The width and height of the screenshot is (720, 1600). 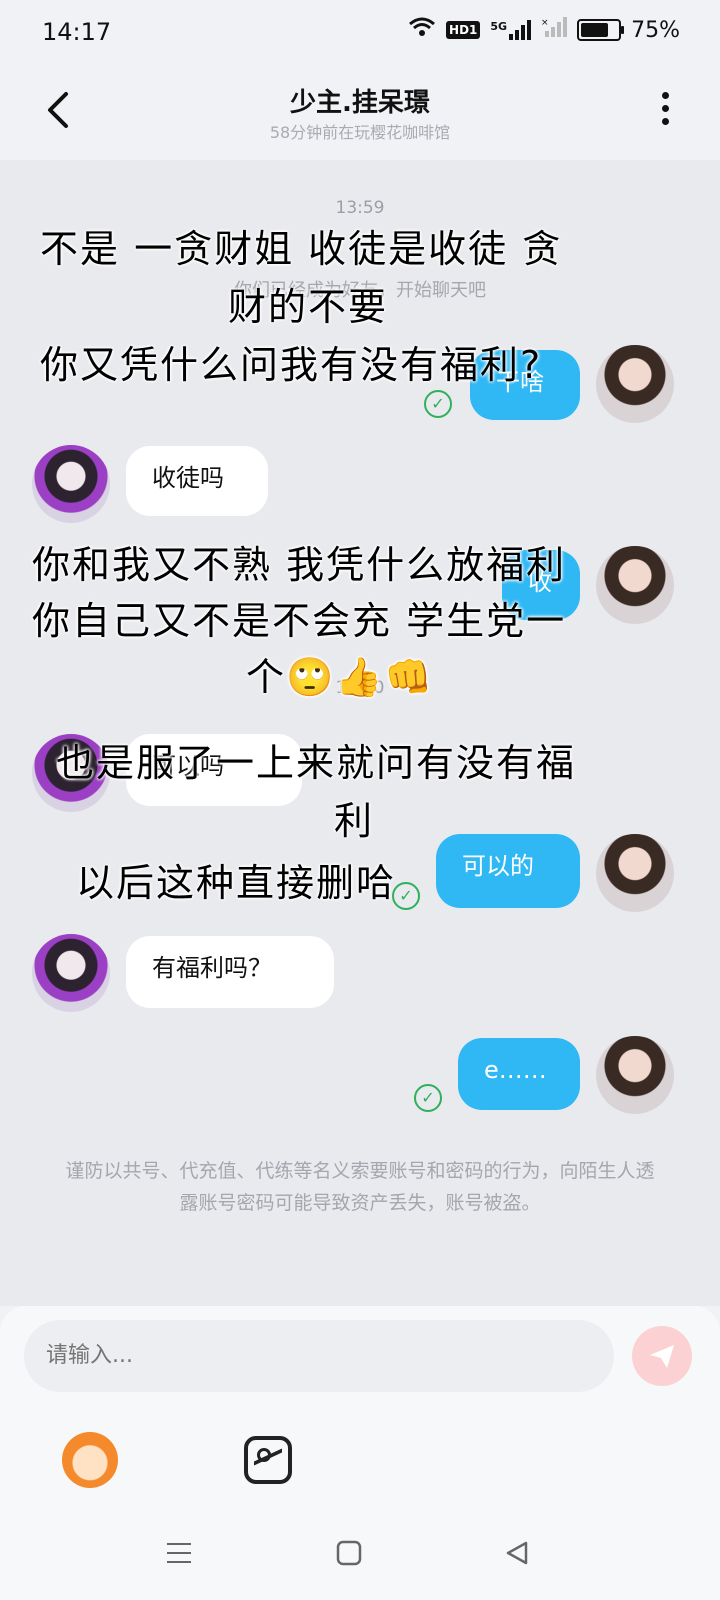 I want to click on overlay-text: 你自己又不是不会充 学生党一, so click(x=299, y=621).